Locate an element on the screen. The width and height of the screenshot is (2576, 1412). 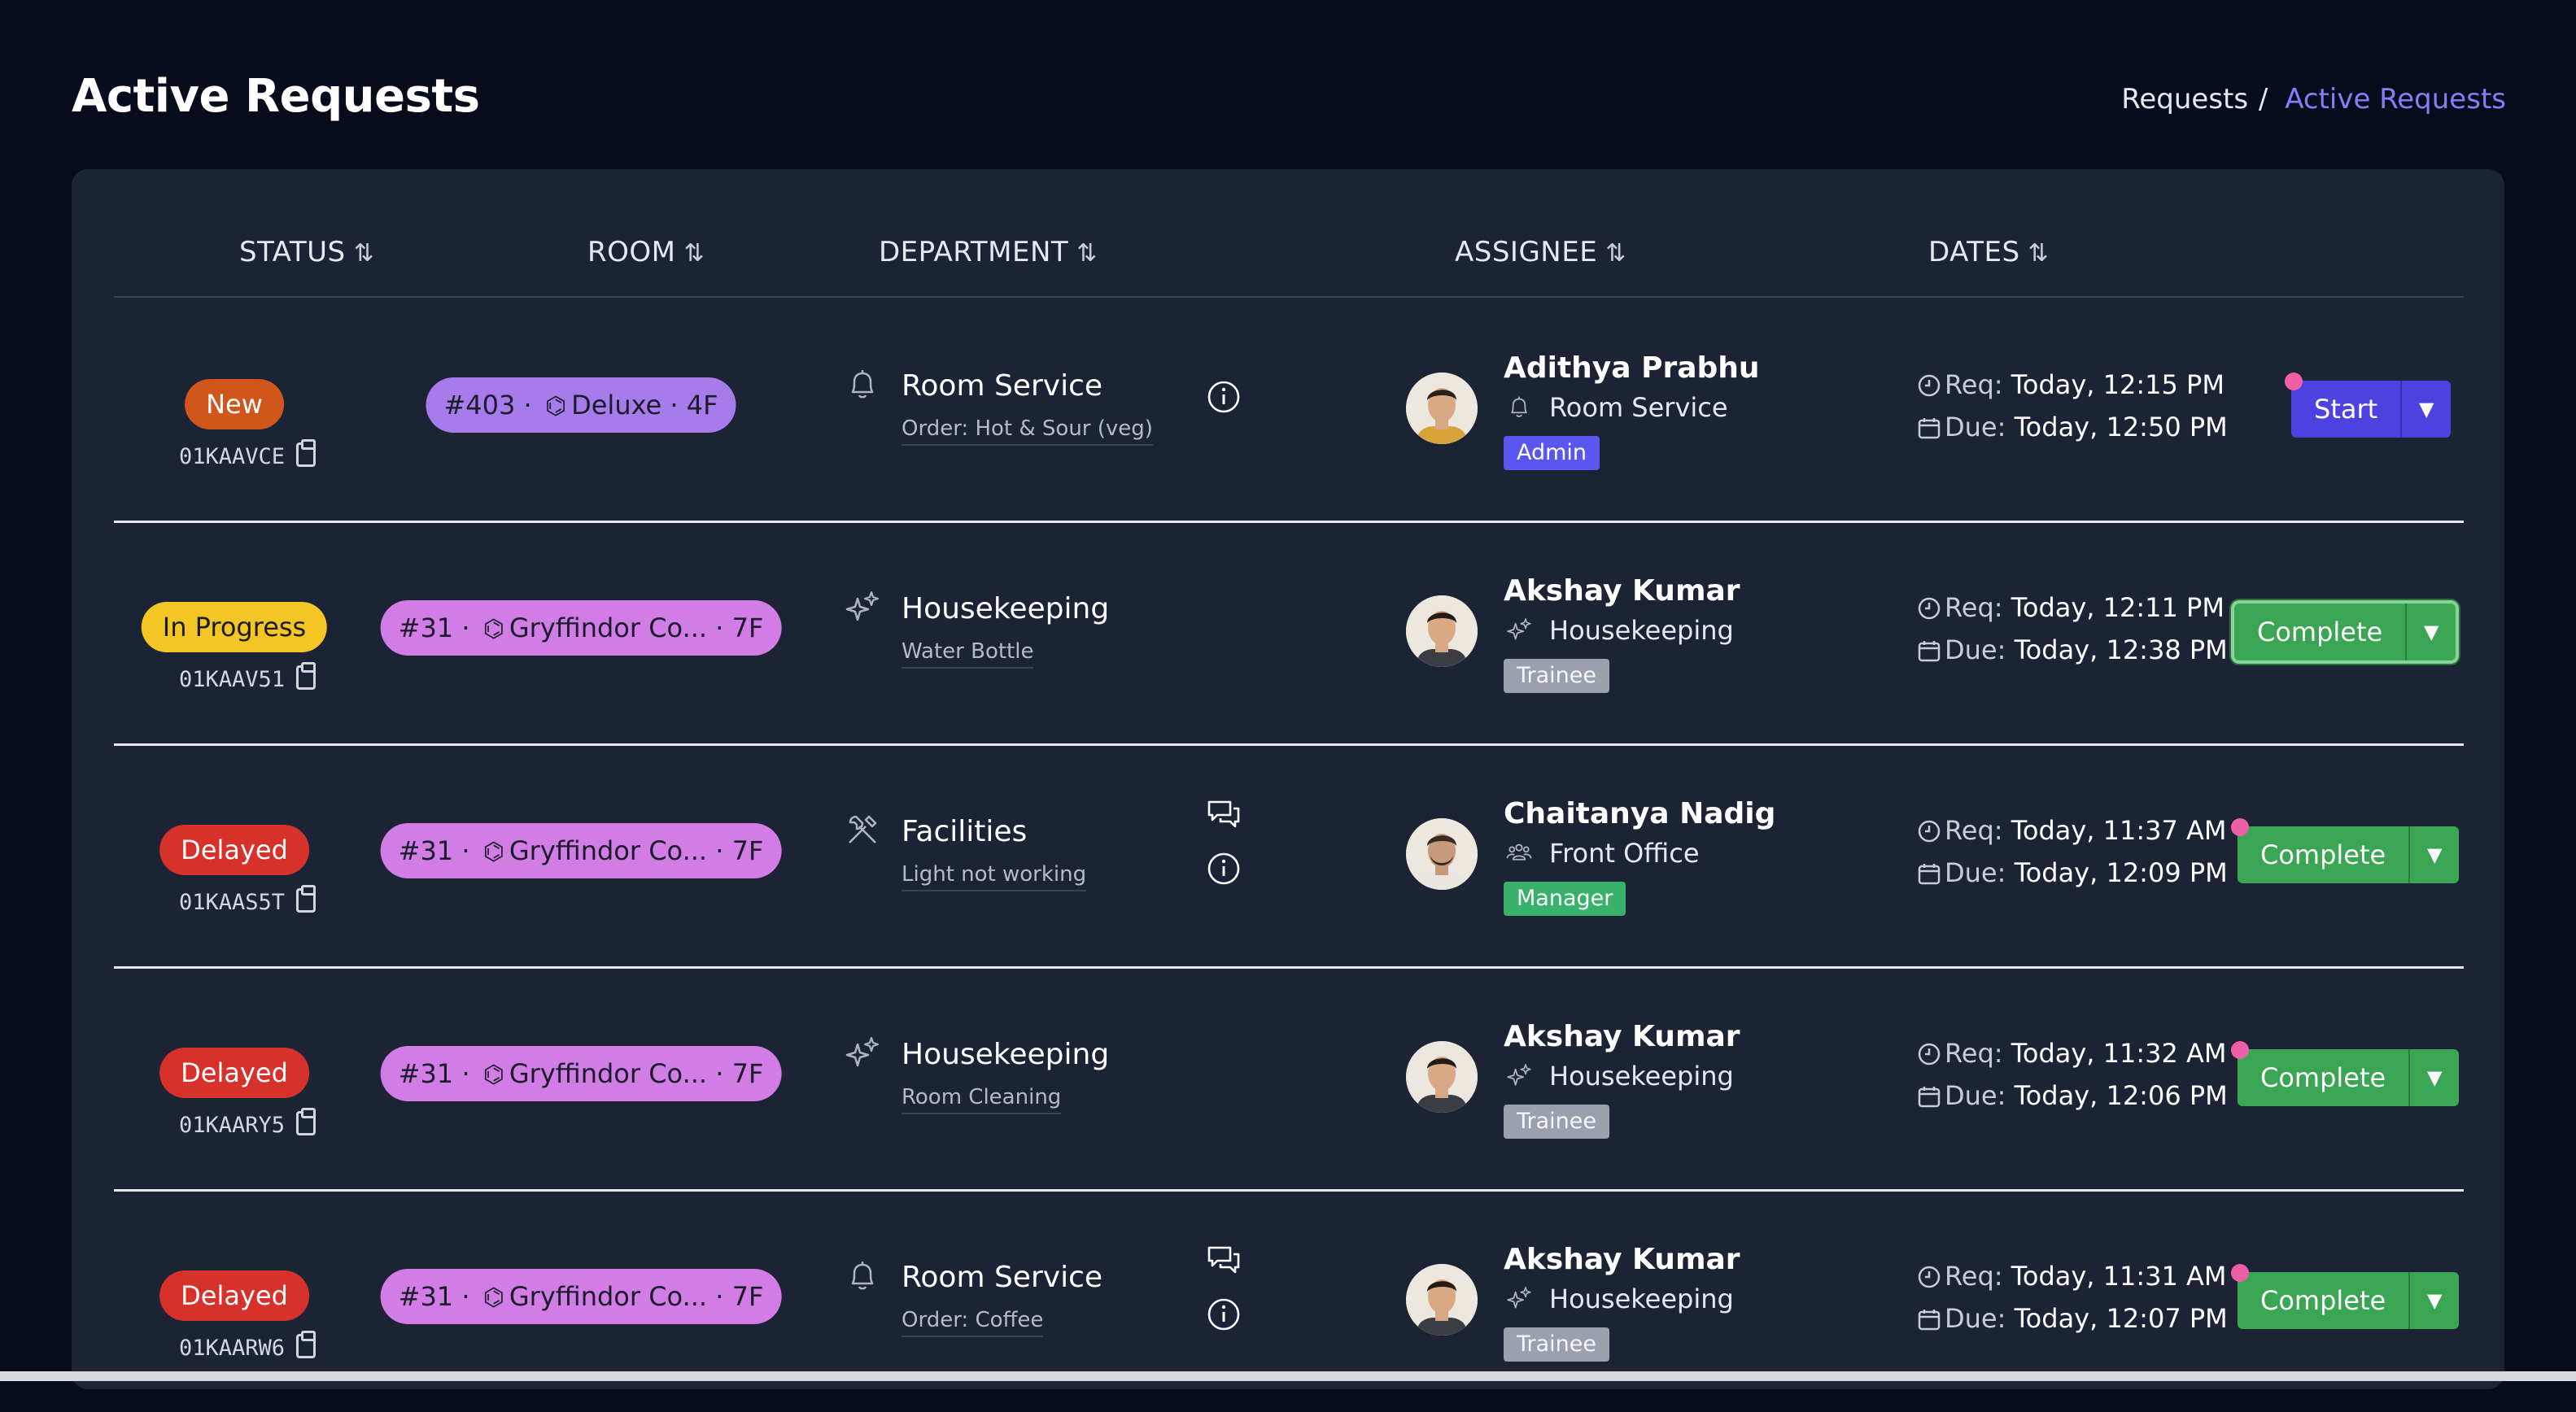
assignee-department: Housekeeping is located at coordinates (1619, 1298).